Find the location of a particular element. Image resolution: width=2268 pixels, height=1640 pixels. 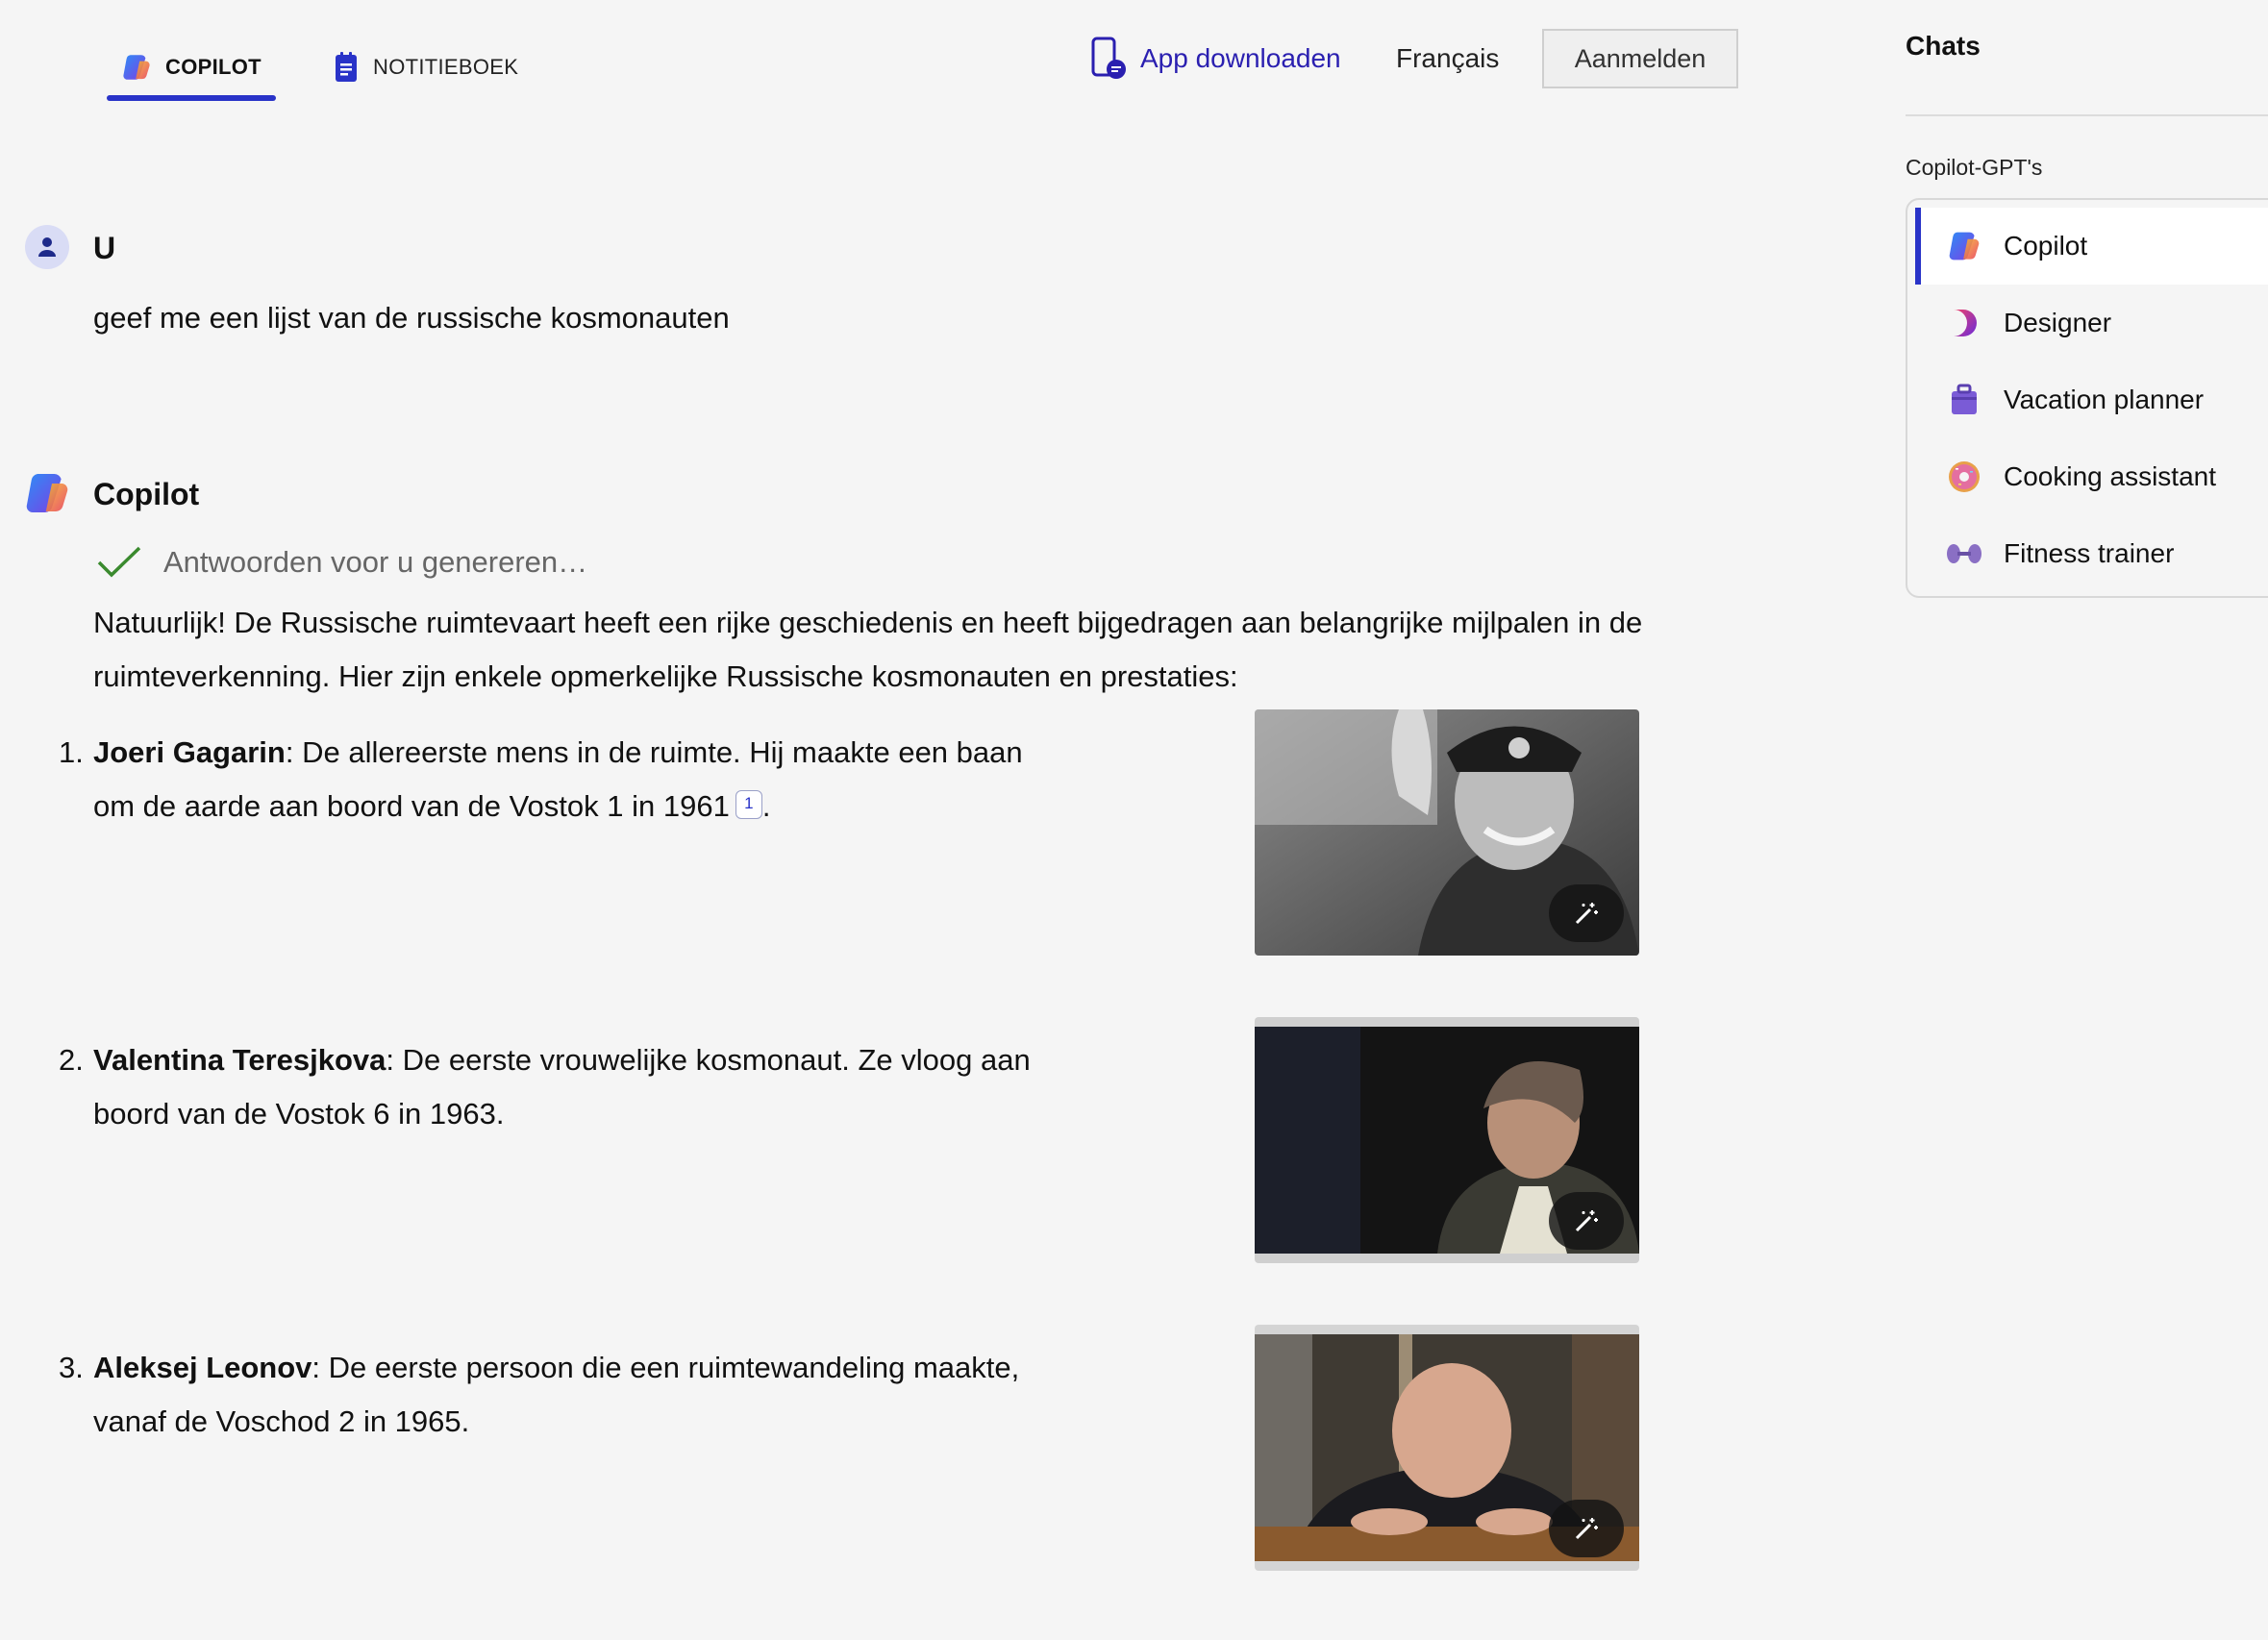

copilot-icon is located at coordinates (1964, 246).